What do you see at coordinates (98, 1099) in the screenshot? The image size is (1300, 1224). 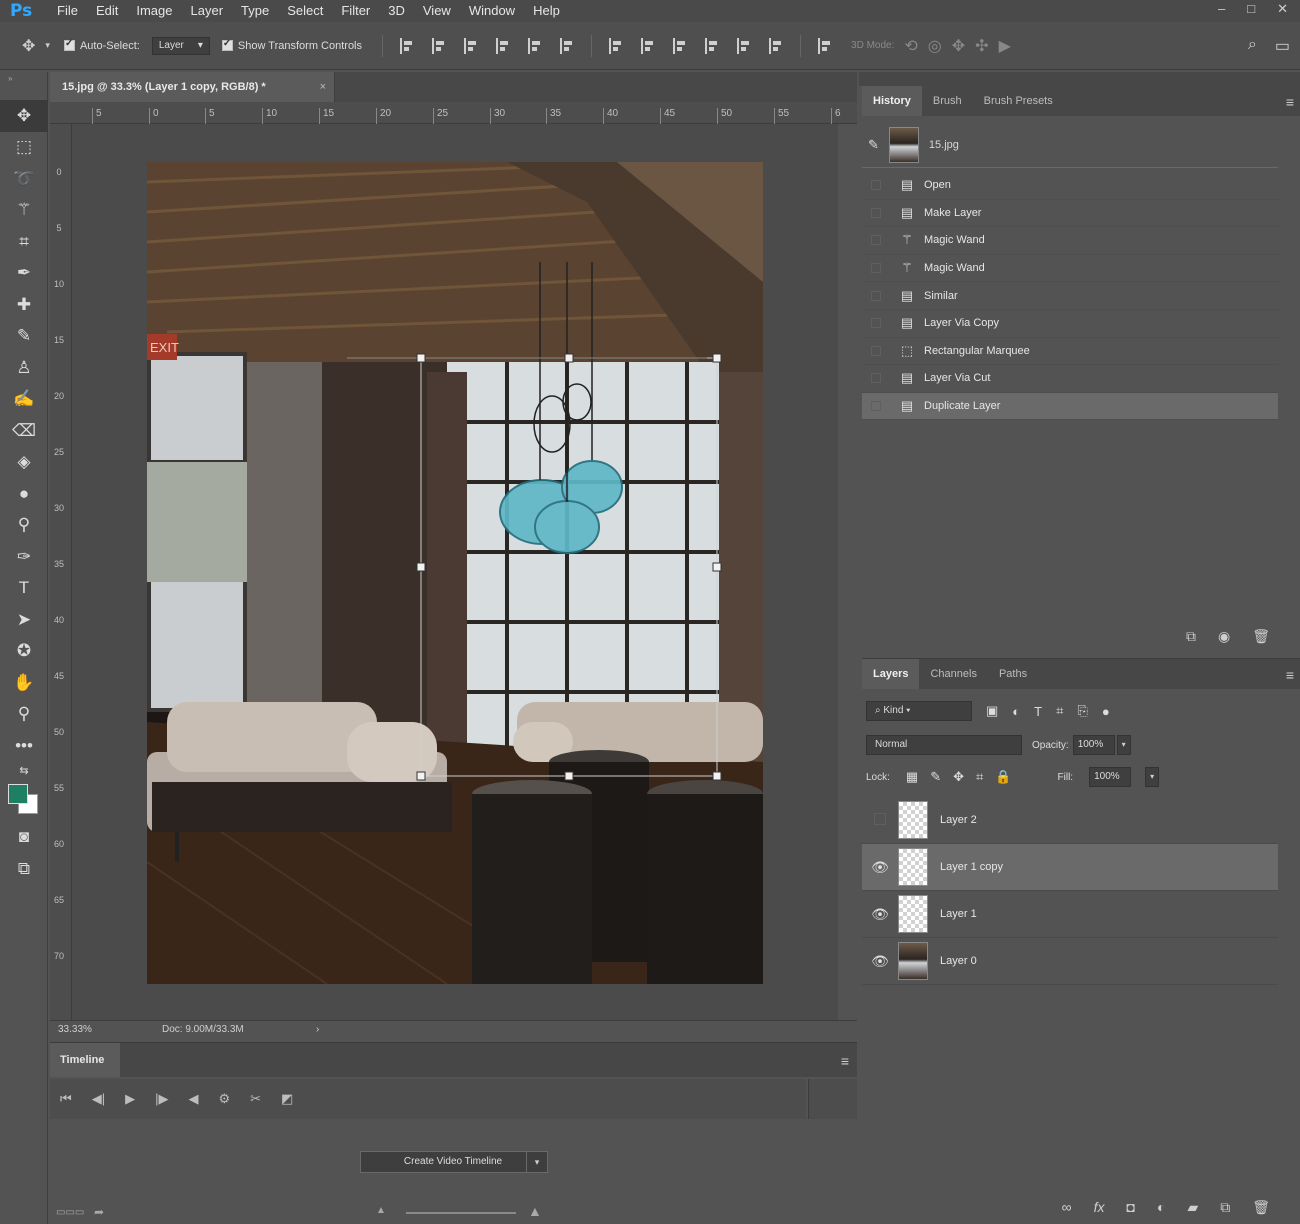 I see `previous-frame-icon: ◀|` at bounding box center [98, 1099].